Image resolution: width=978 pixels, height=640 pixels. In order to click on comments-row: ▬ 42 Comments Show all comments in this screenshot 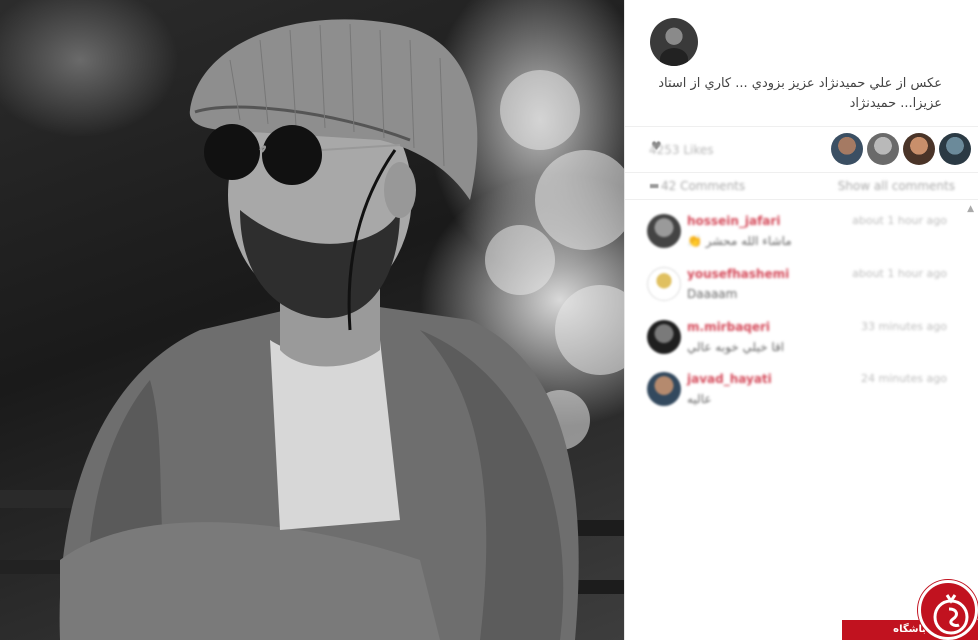, I will do `click(801, 186)`.